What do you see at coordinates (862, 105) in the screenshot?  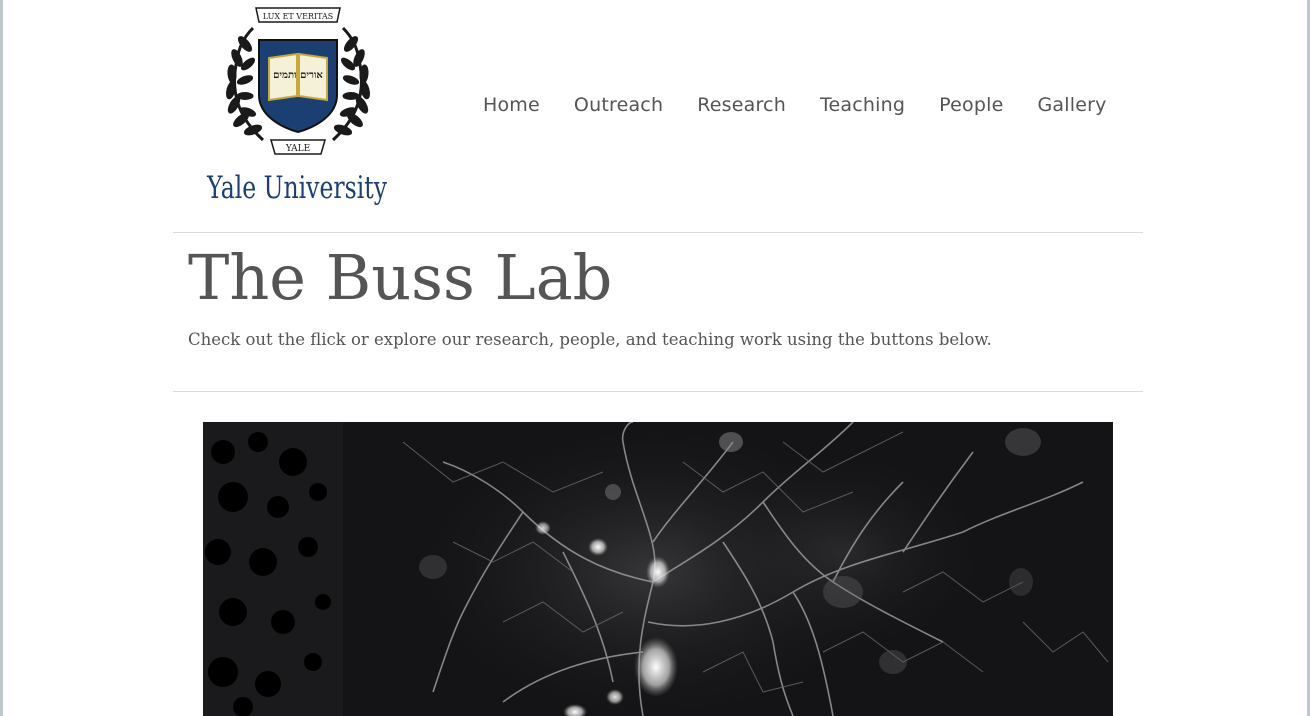 I see `nav-teaching: Teaching` at bounding box center [862, 105].